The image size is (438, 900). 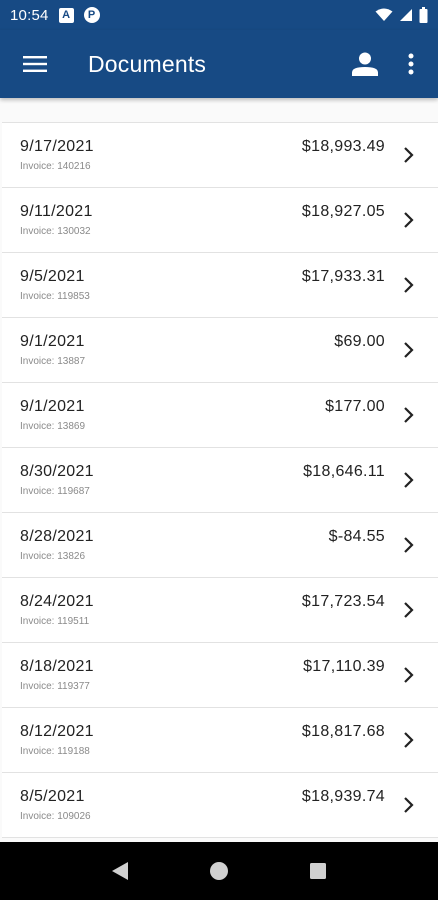 What do you see at coordinates (55, 15) in the screenshot?
I see `status-left: 10:54 A P` at bounding box center [55, 15].